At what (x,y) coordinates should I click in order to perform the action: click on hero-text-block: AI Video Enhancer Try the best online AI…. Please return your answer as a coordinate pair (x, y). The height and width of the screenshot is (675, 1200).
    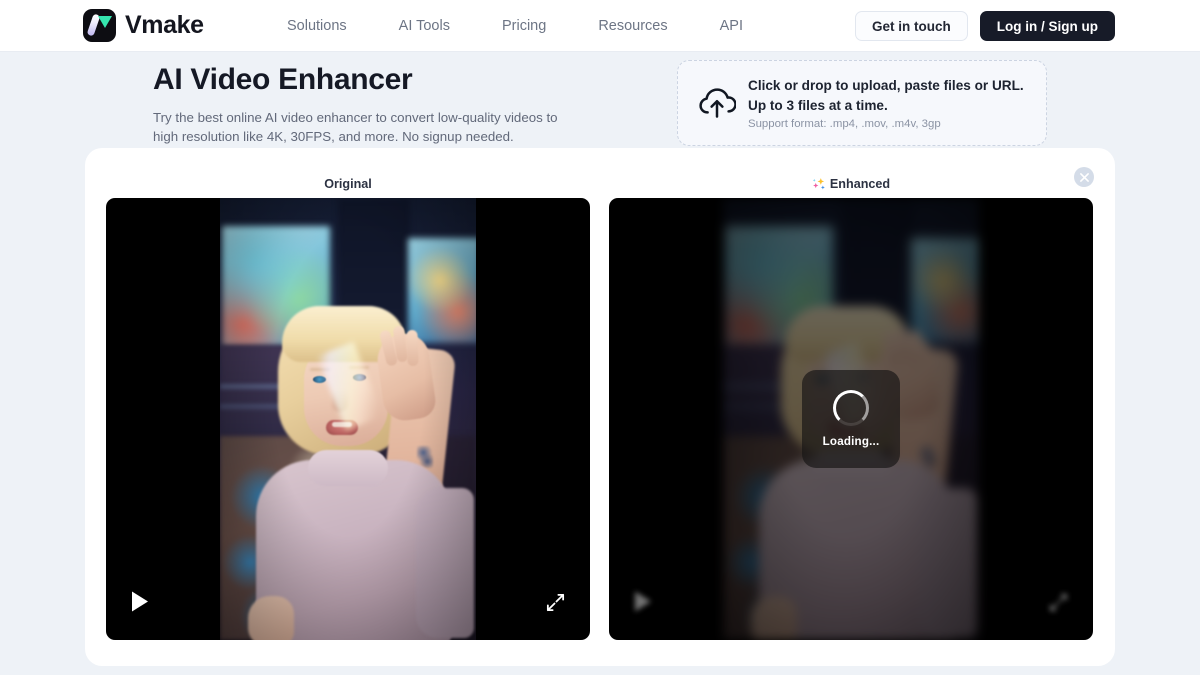
    Looking at the image, I should click on (403, 104).